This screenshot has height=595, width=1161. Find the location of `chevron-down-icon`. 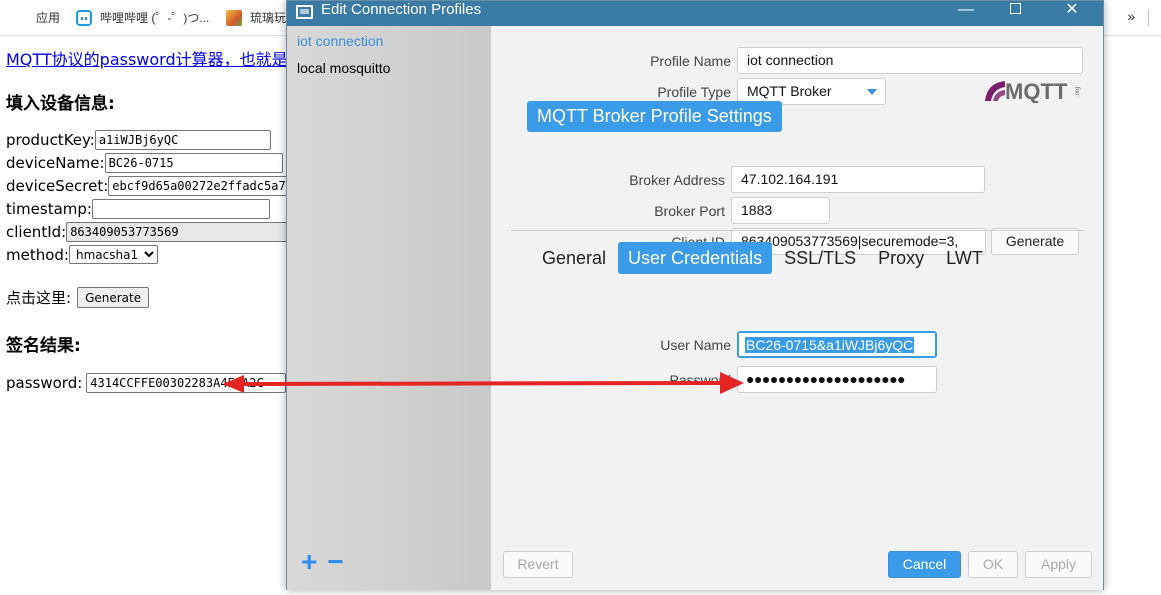

chevron-down-icon is located at coordinates (872, 92).